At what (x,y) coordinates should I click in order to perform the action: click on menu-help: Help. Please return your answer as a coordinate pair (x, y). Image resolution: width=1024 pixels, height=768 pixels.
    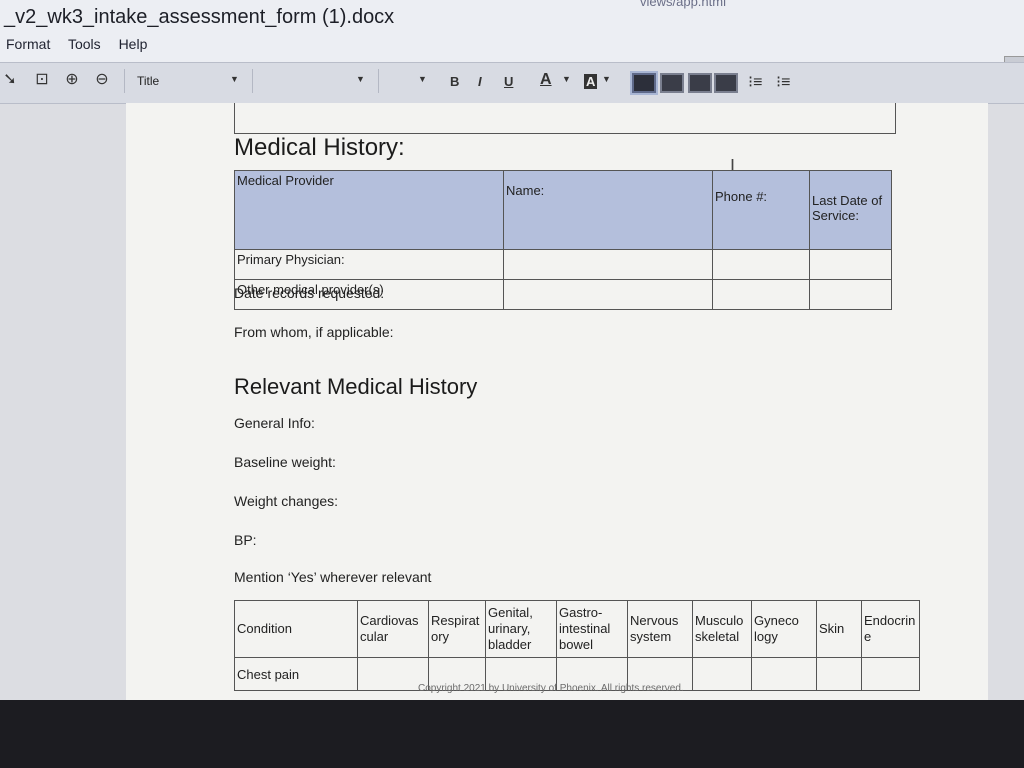
    Looking at the image, I should click on (133, 44).